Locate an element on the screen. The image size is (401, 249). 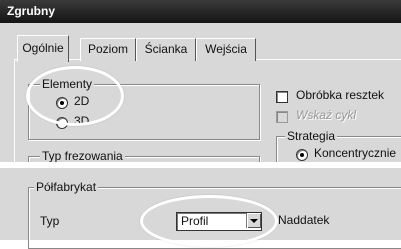
tab-scianka: Ścianka is located at coordinates (166, 49).